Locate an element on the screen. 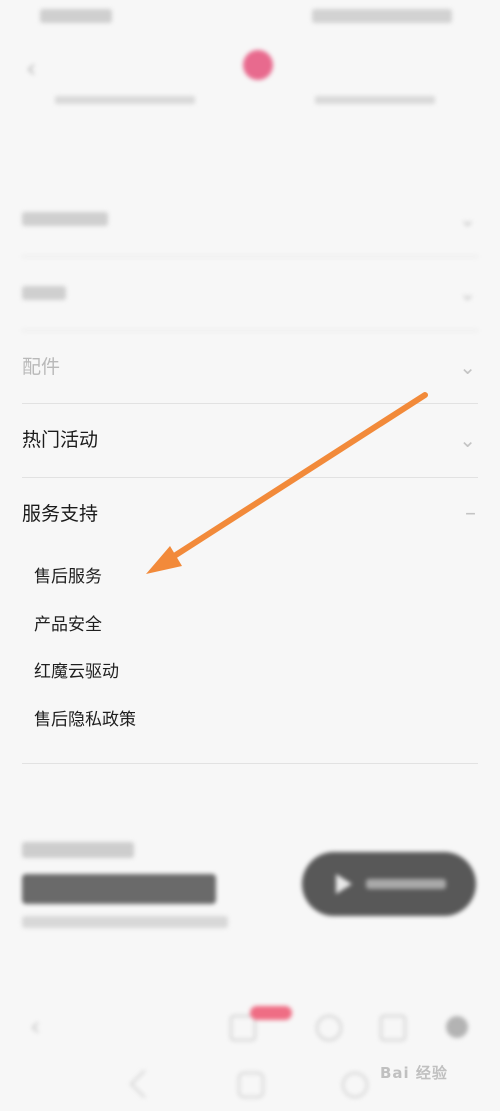  annotation-arrow is located at coordinates (287, 483).